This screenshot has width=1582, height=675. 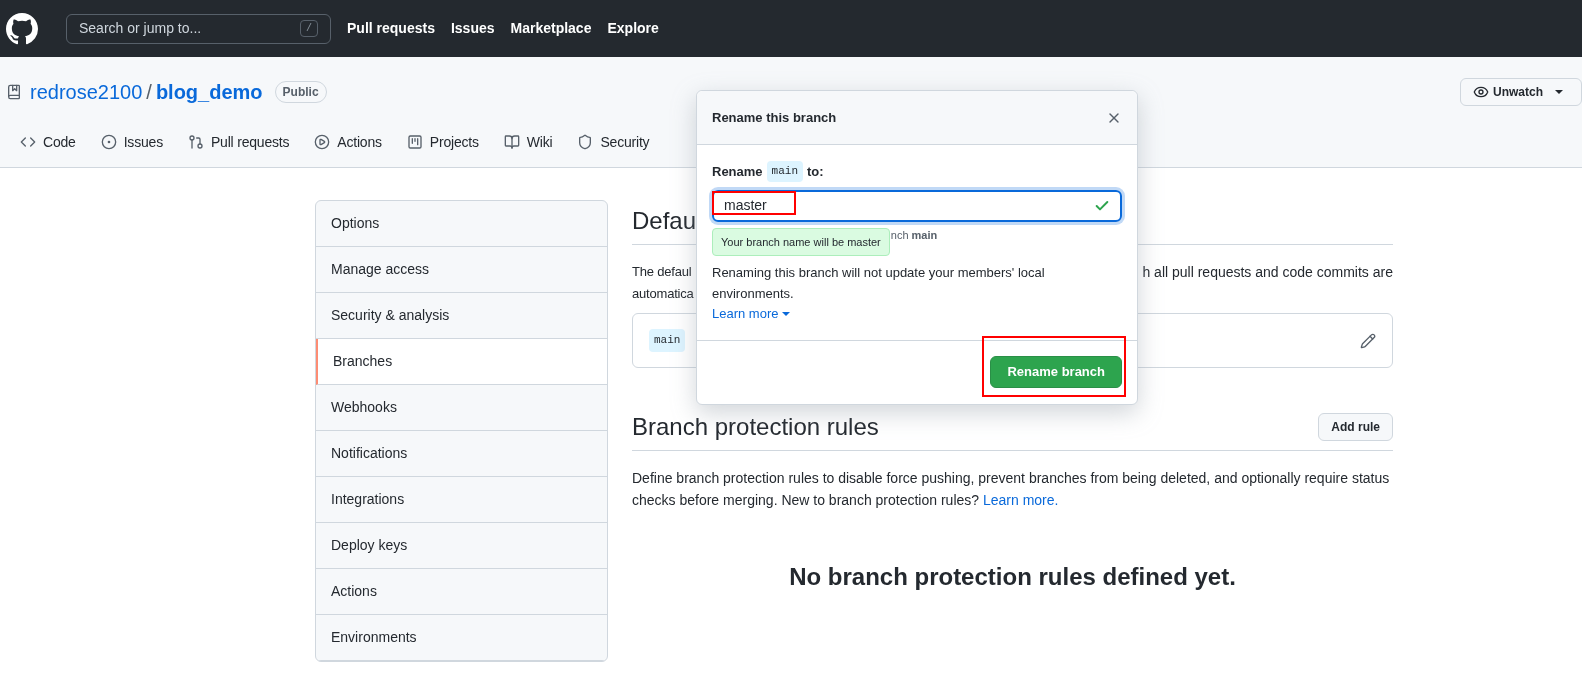 What do you see at coordinates (585, 142) in the screenshot?
I see `shield-icon` at bounding box center [585, 142].